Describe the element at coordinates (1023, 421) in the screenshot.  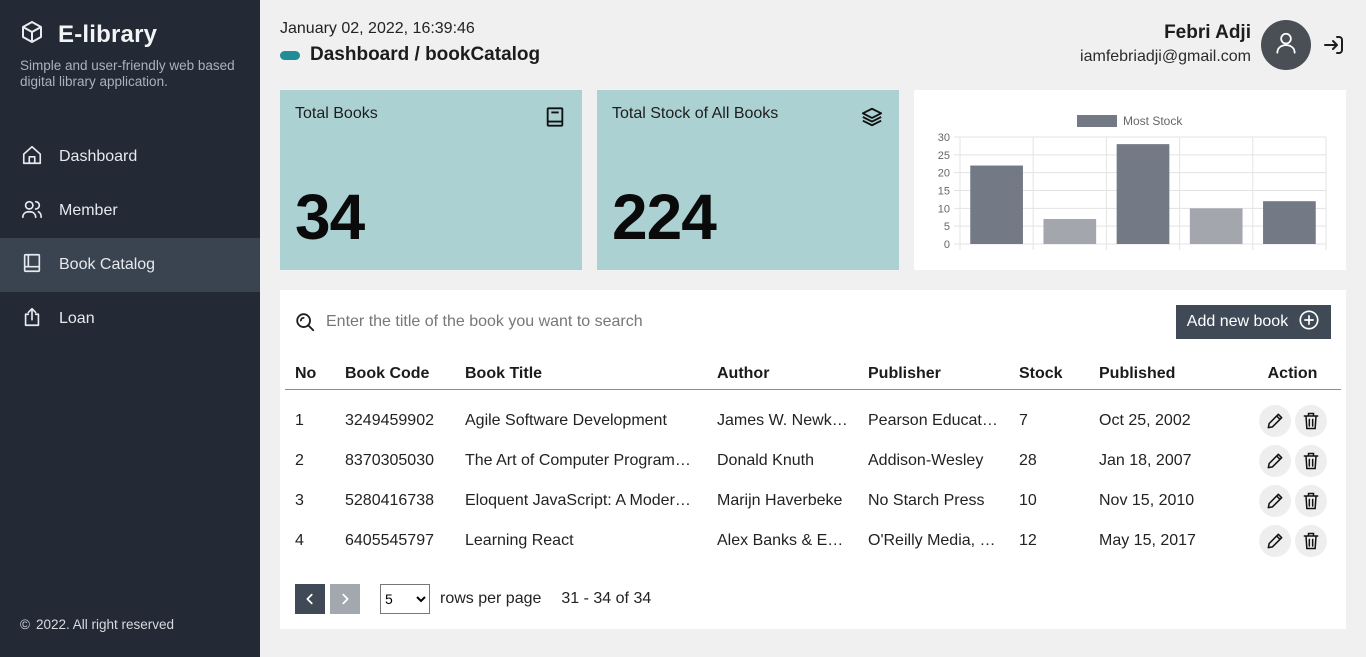
I see `cell-stock: 7` at that location.